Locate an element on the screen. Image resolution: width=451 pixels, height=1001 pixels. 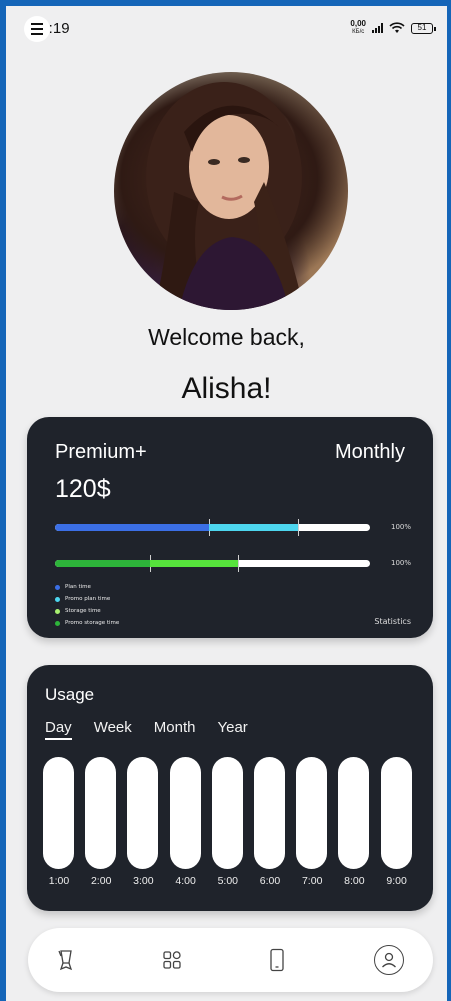
usage-hour-label: 9:00 is located at coordinates (396, 881).